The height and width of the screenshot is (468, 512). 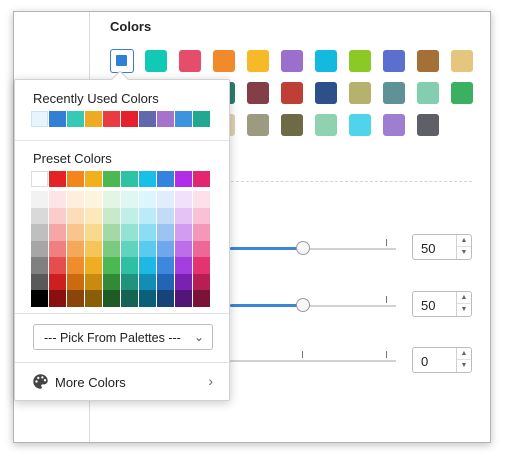 I want to click on slider-2-stepper: 50 ▲ ▼, so click(x=442, y=304).